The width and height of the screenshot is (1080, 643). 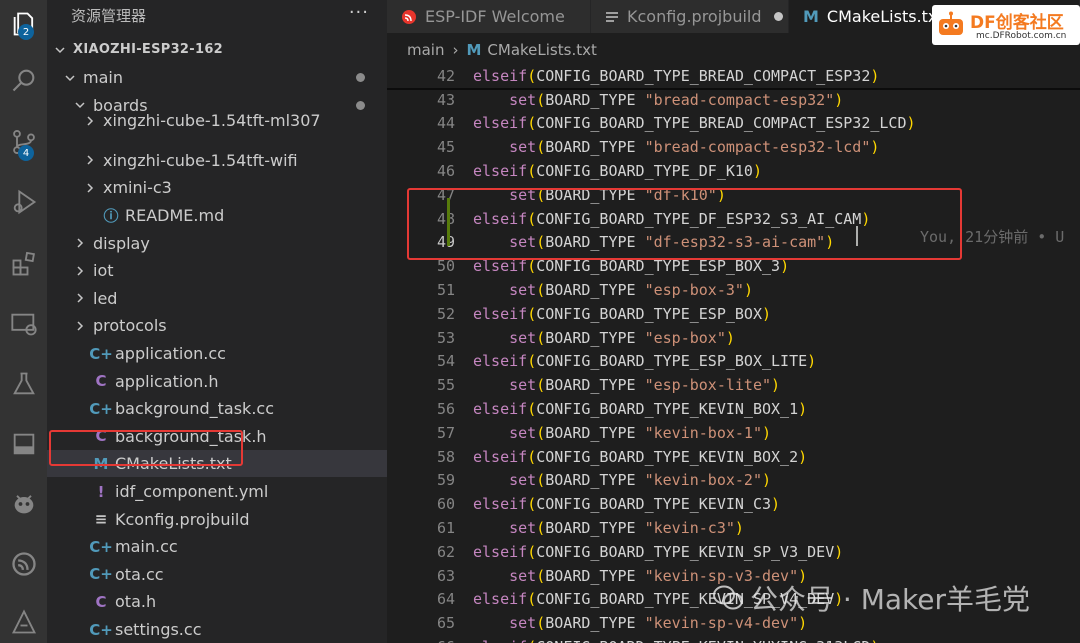 I want to click on testing-button, so click(x=23, y=384).